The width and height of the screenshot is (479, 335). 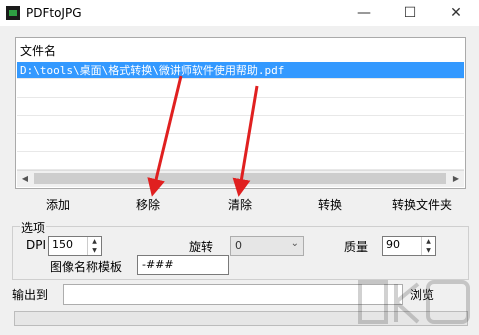 I want to click on name-template-label: 图像名称模板, so click(x=86, y=267).